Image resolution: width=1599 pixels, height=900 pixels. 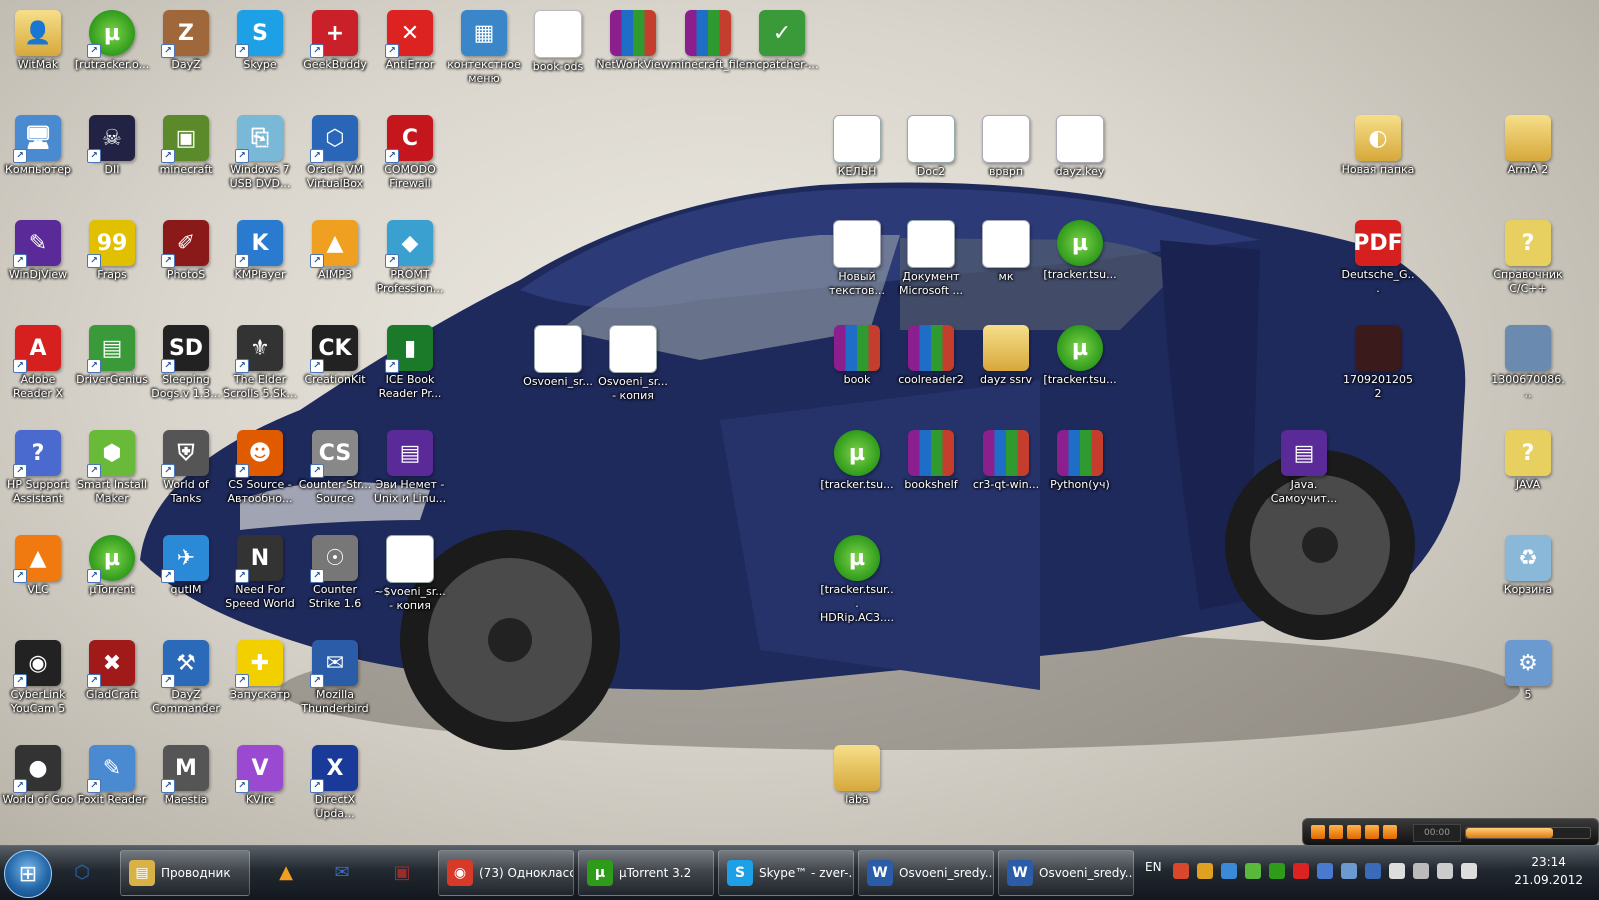 I want to click on desktop-icon: Python(уч), so click(x=1080, y=458).